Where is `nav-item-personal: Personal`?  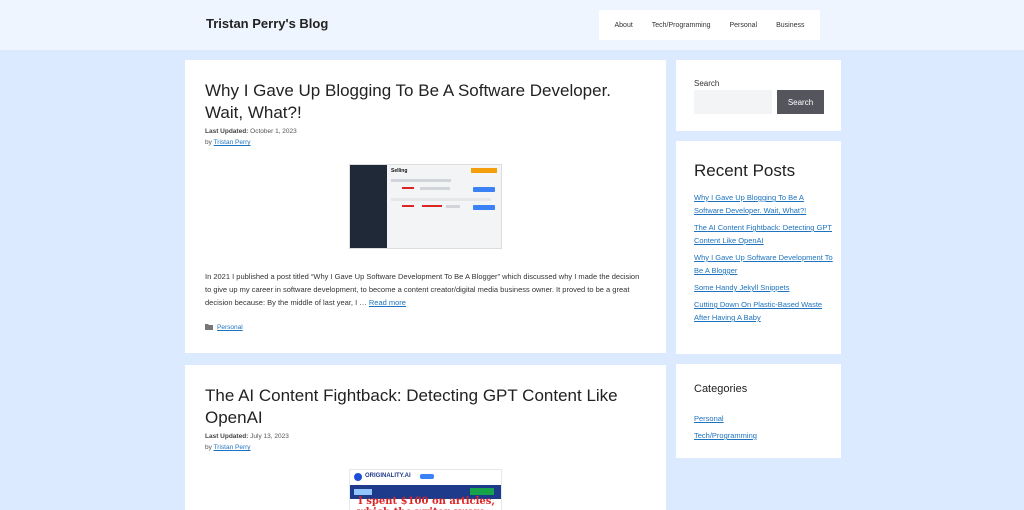 nav-item-personal: Personal is located at coordinates (743, 25).